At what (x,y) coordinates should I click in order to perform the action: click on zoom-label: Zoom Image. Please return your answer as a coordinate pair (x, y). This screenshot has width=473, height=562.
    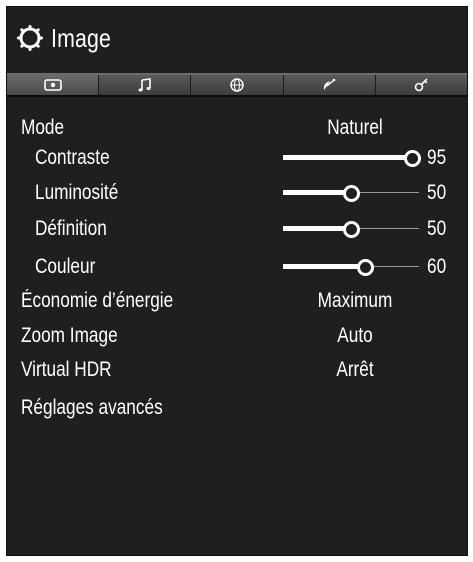
    Looking at the image, I should click on (69, 335).